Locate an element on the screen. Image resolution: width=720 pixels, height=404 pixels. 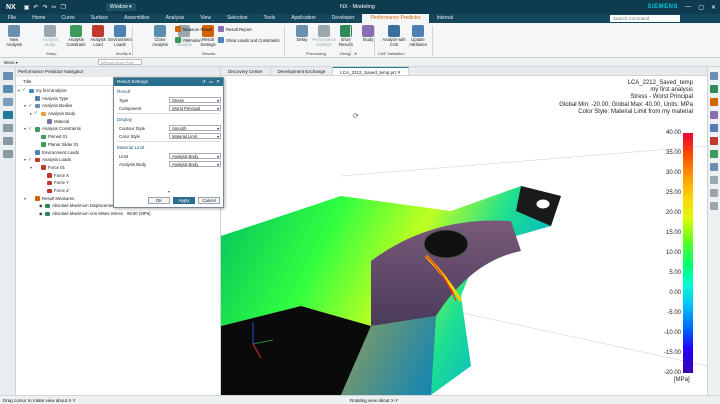
menu-button: Menu ▾ is located at coordinates (11, 62).